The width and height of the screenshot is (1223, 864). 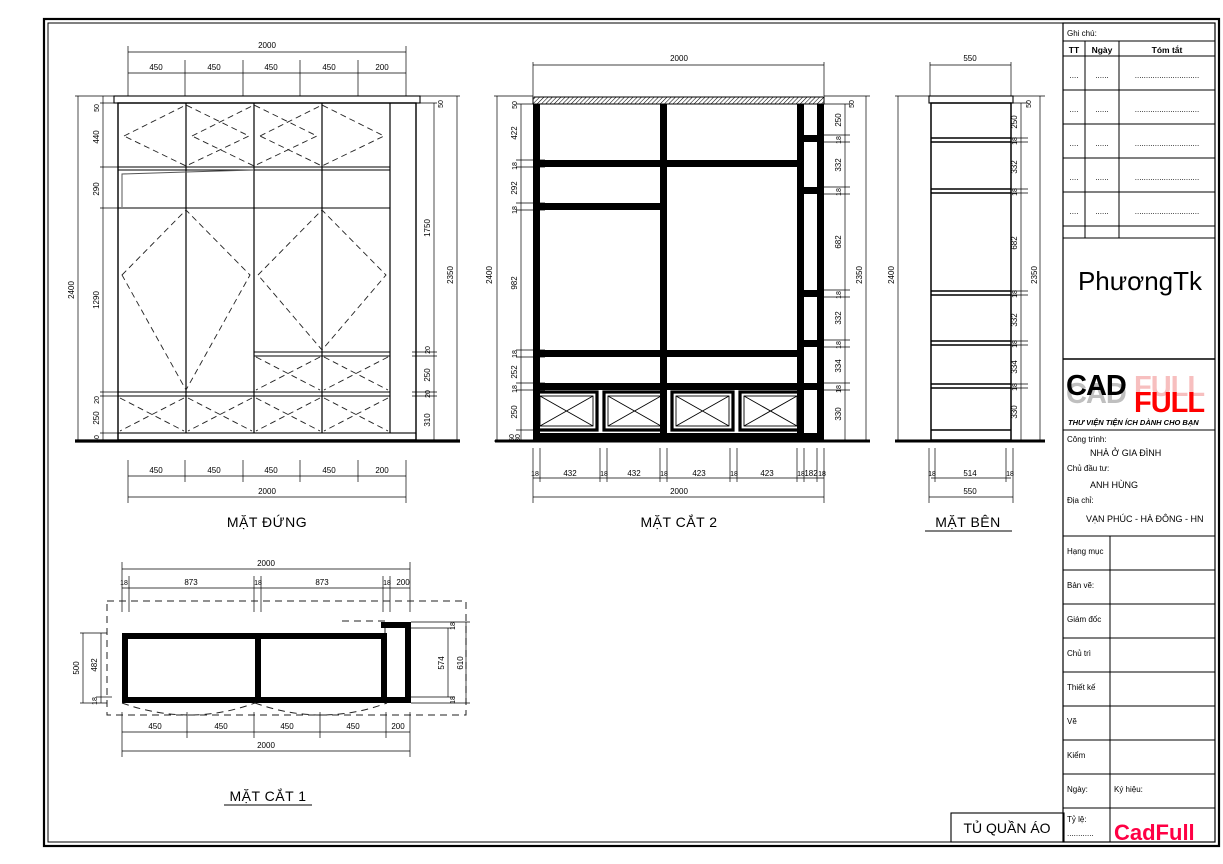 I want to click on label-cong-trinh: Công trình:, so click(x=1087, y=439).